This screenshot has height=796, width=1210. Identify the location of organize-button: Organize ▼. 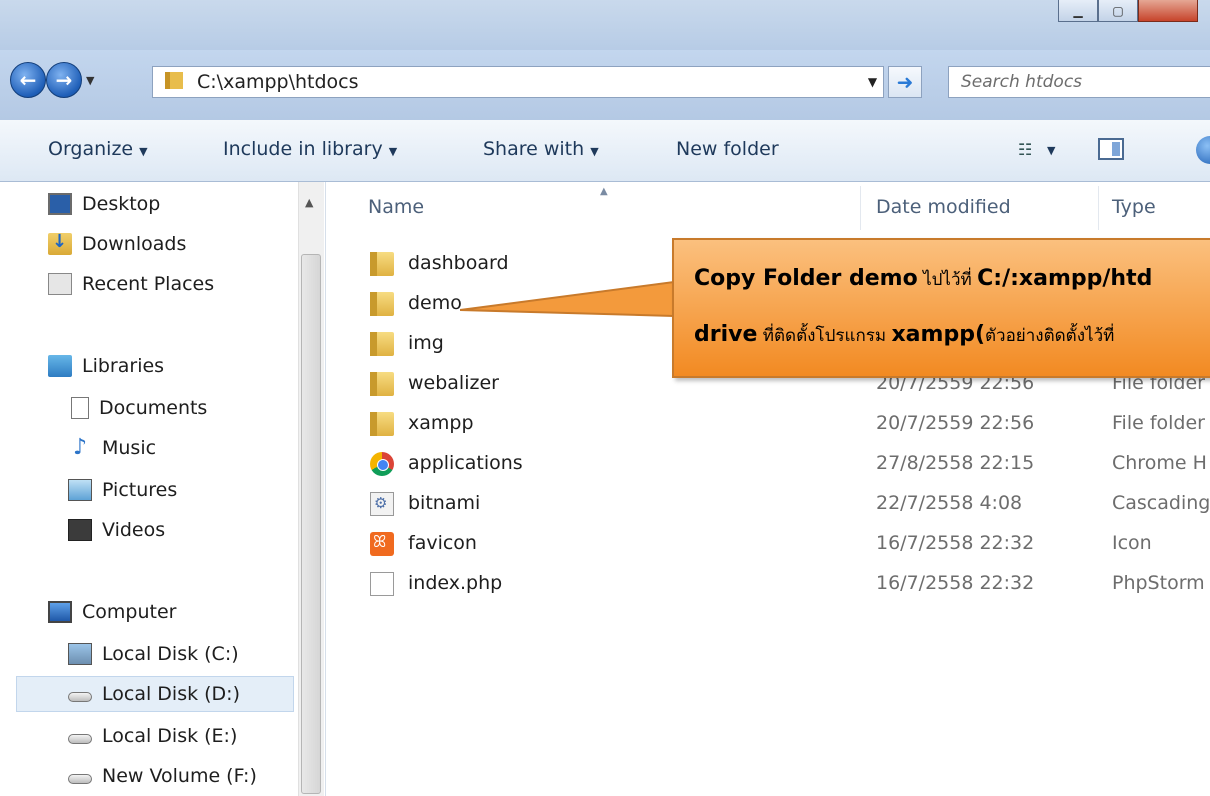
(98, 149).